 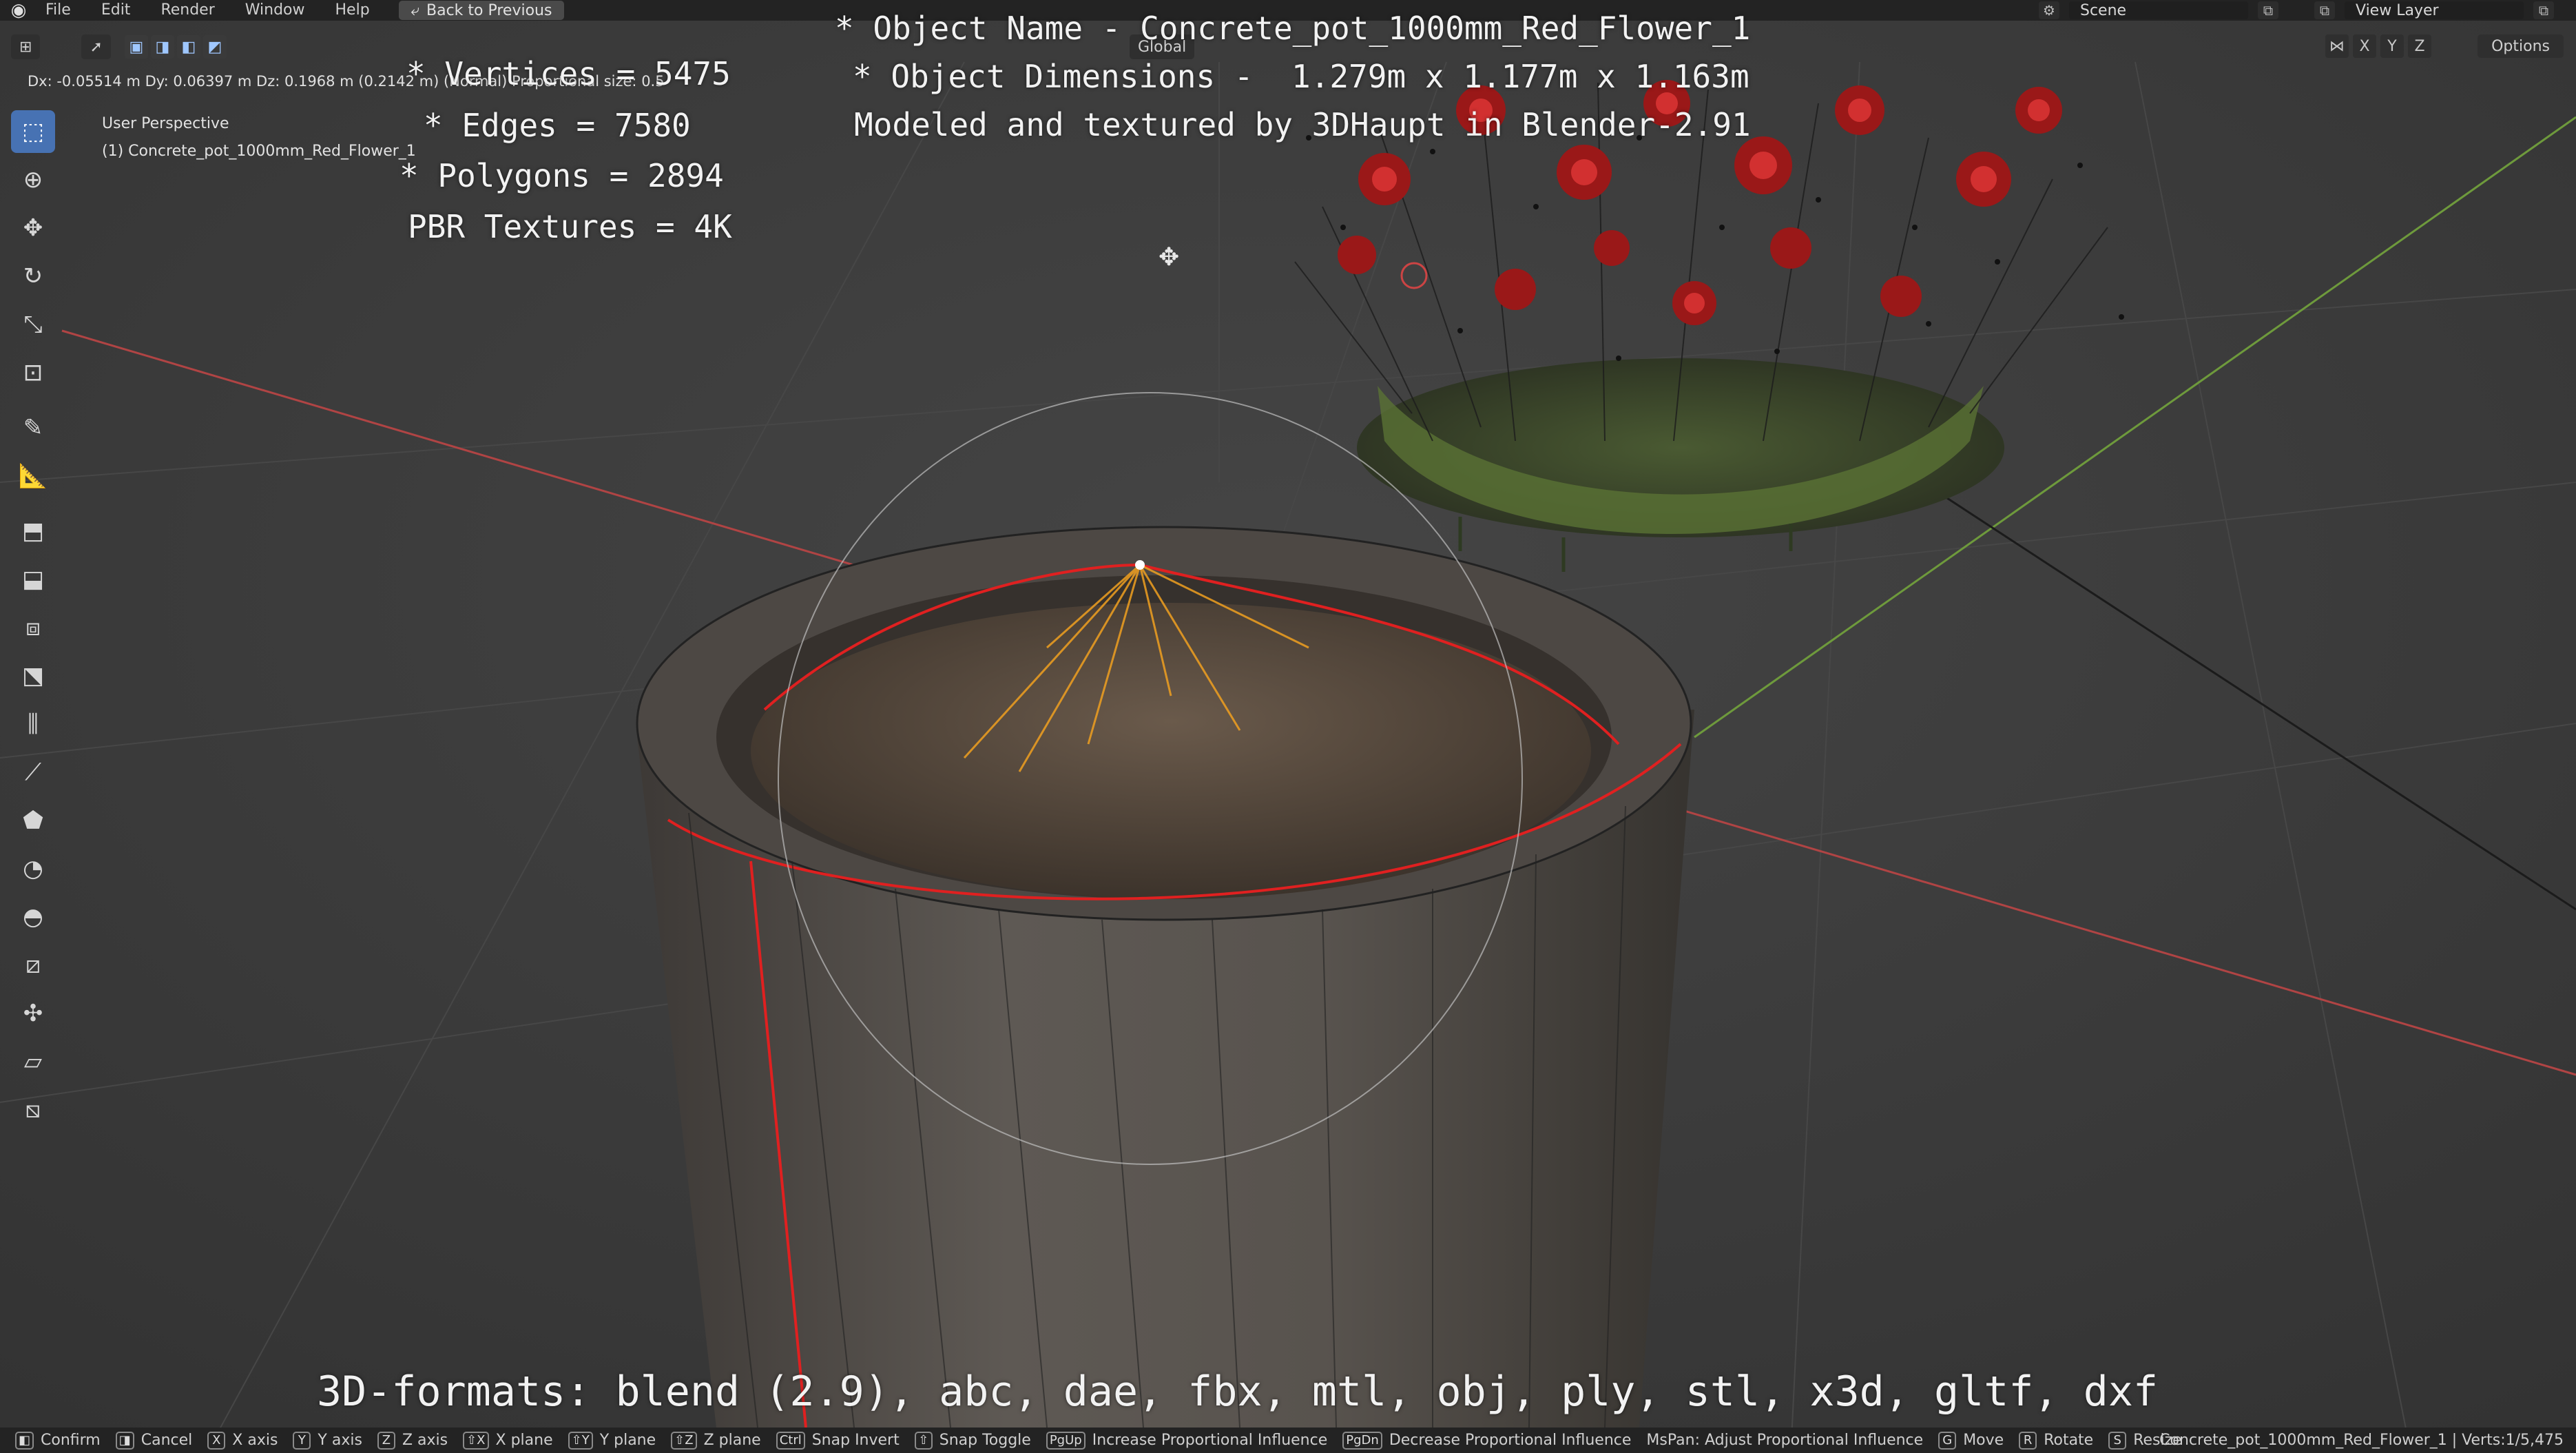 I want to click on add-cube-tool-icon: ⬒, so click(x=33, y=531).